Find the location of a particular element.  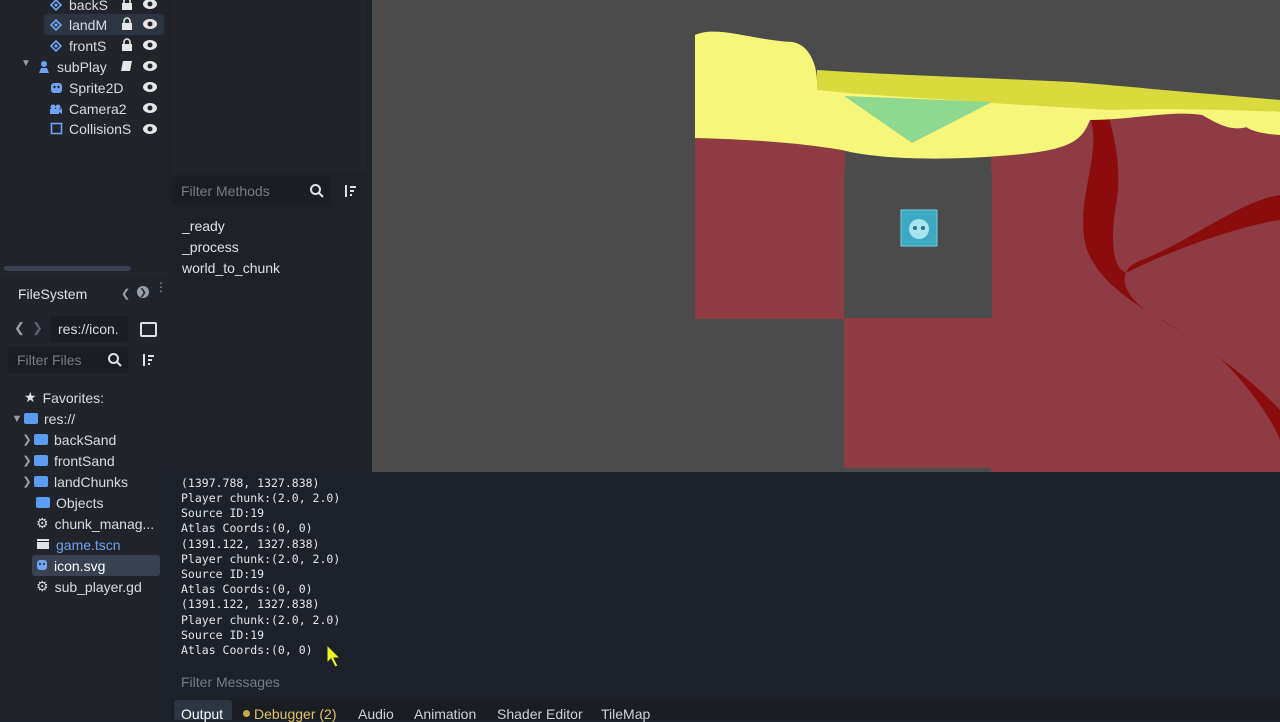

collision-shape-icon is located at coordinates (56, 129).